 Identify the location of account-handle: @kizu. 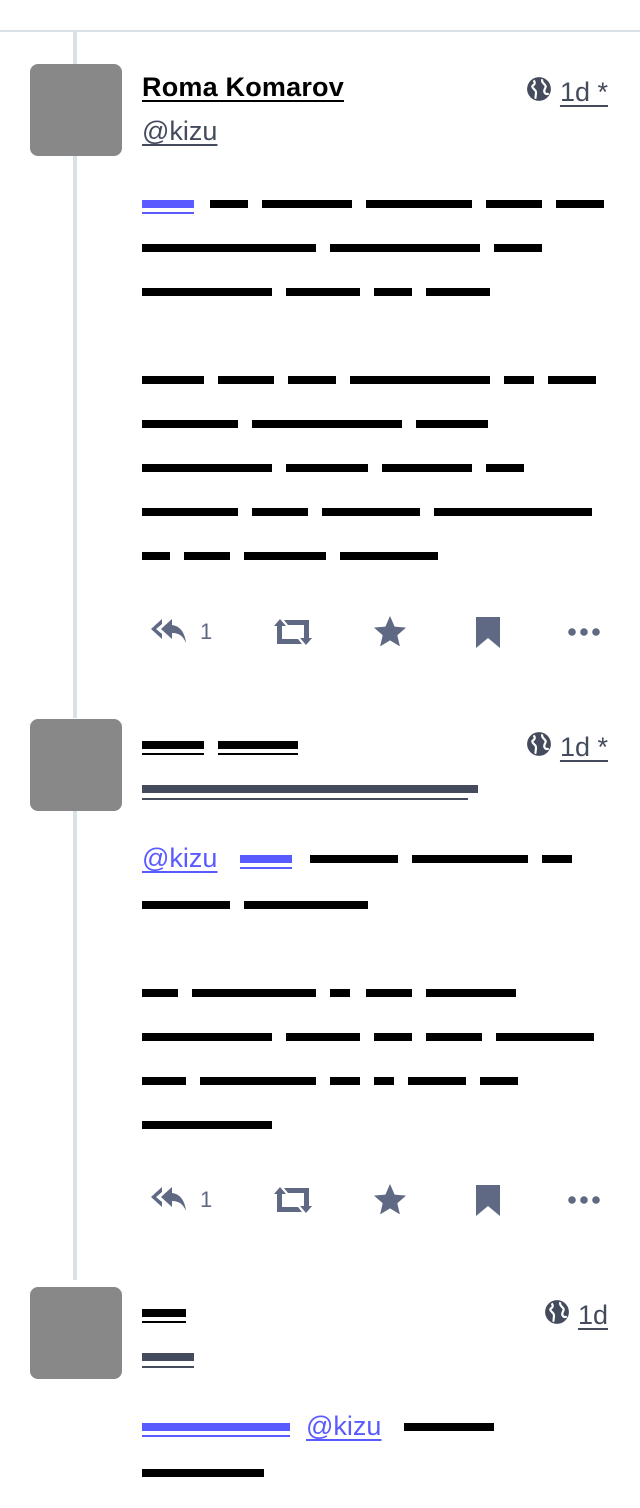
(179, 131).